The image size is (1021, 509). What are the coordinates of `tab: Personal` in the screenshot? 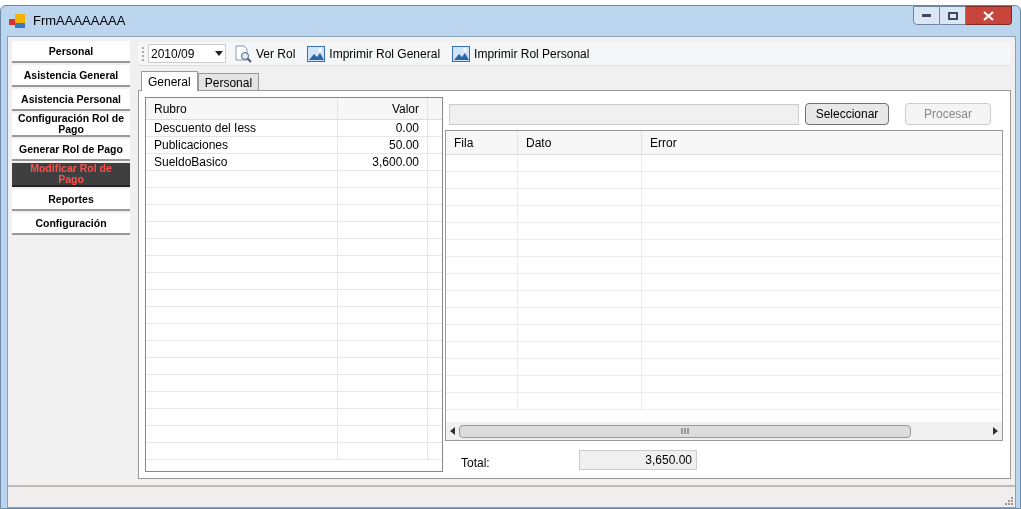 It's located at (228, 81).